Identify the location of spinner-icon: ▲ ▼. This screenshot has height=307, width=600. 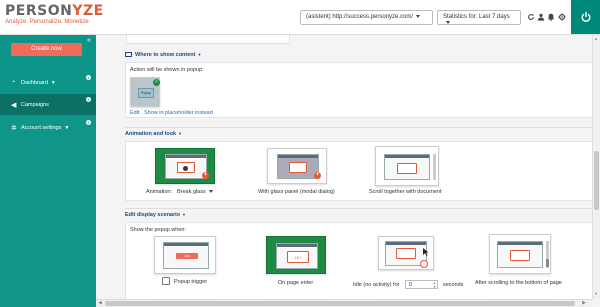
(434, 285).